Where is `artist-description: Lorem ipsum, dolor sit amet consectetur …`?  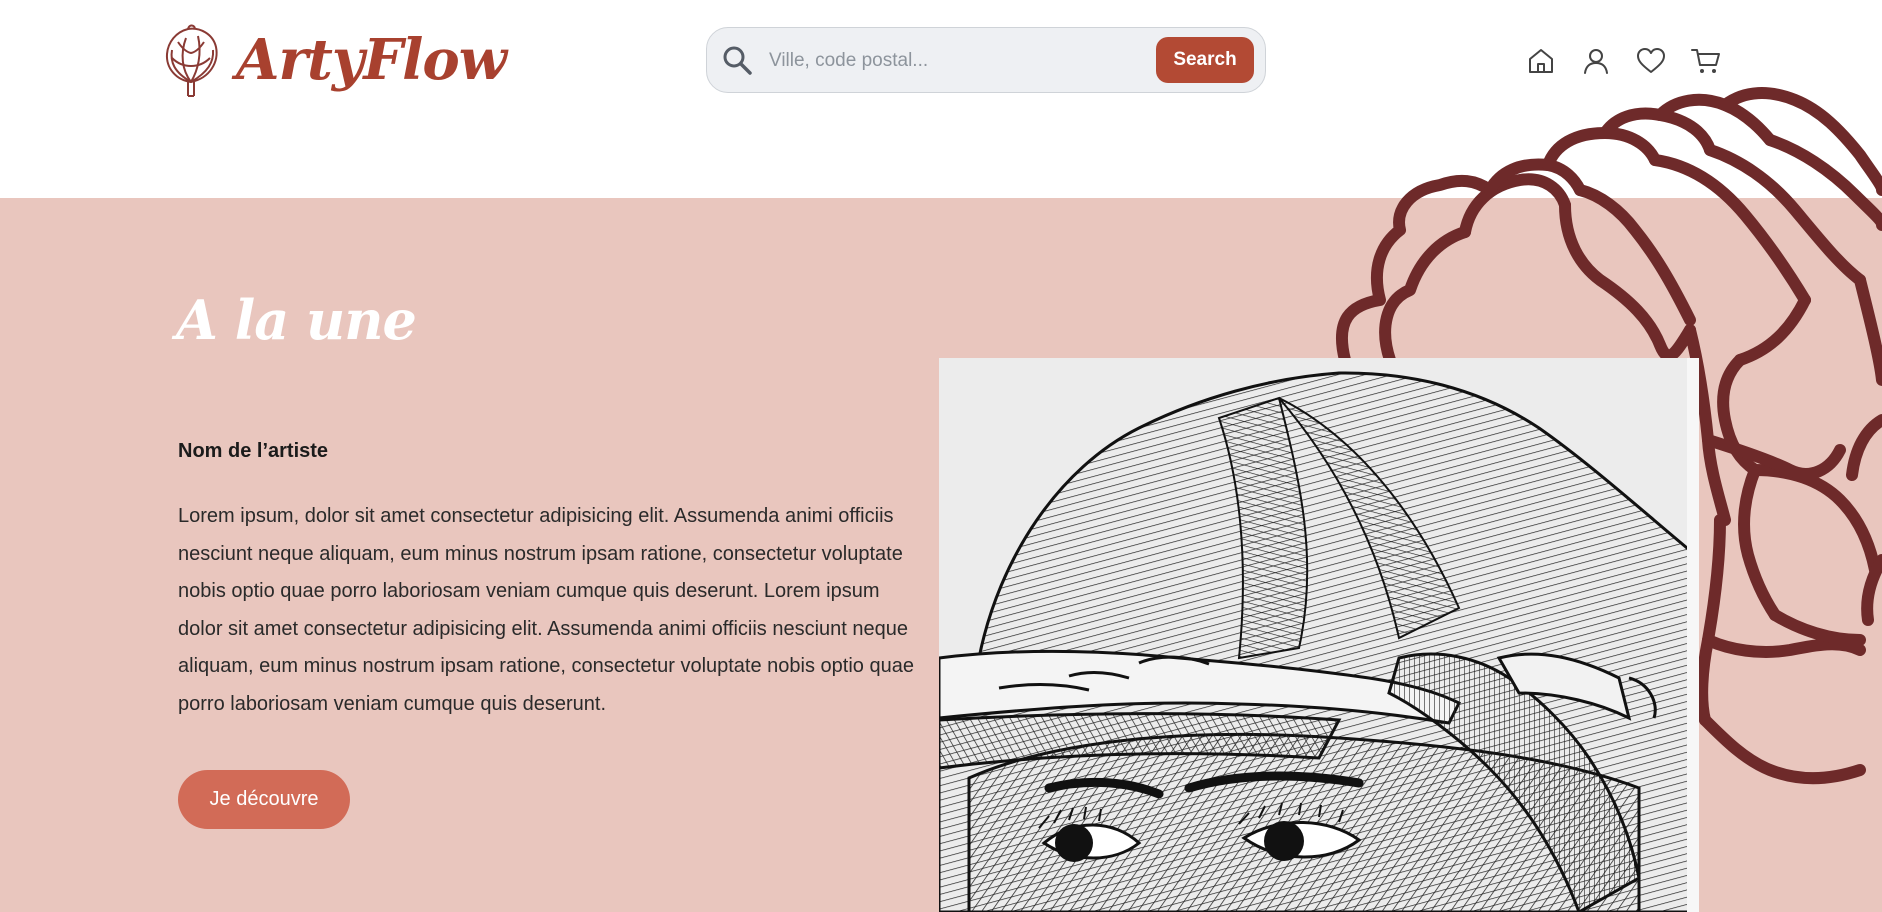
artist-description: Lorem ipsum, dolor sit amet consectetur … is located at coordinates (546, 610).